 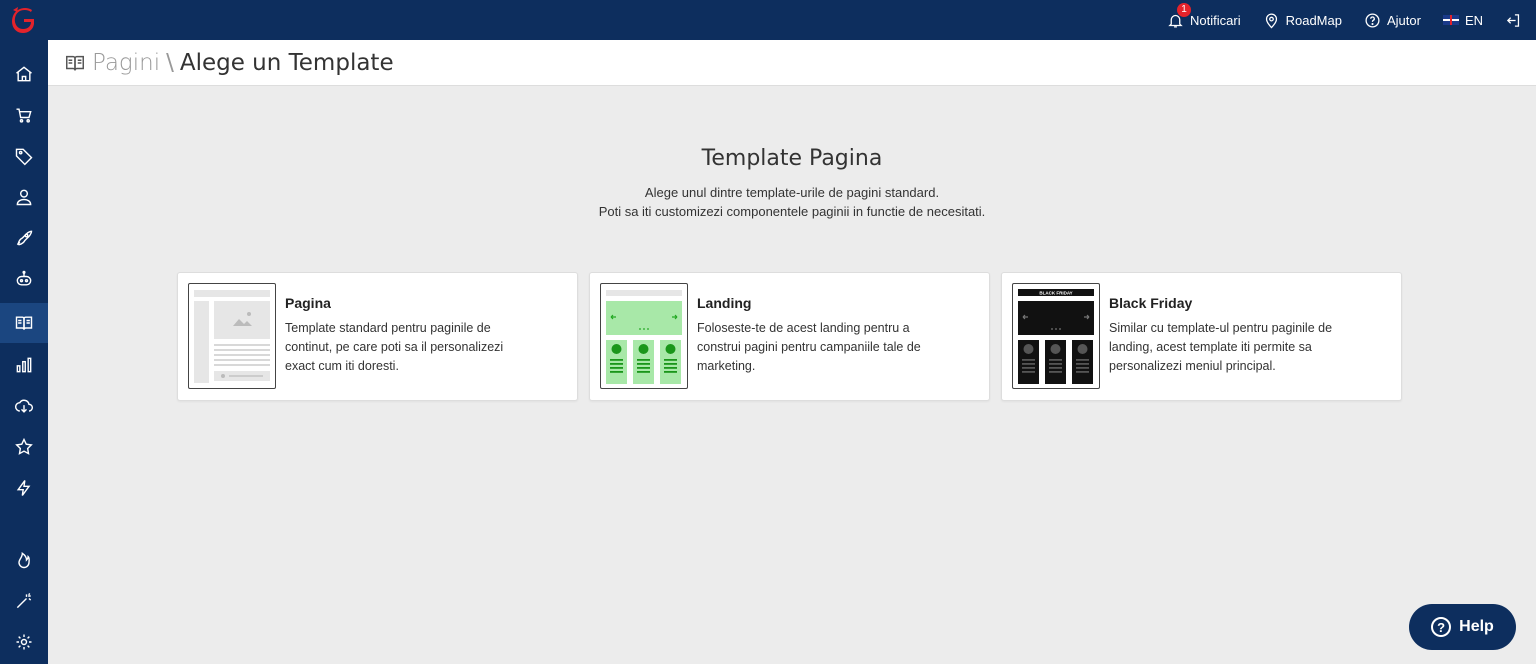 I want to click on star-icon, so click(x=24, y=446).